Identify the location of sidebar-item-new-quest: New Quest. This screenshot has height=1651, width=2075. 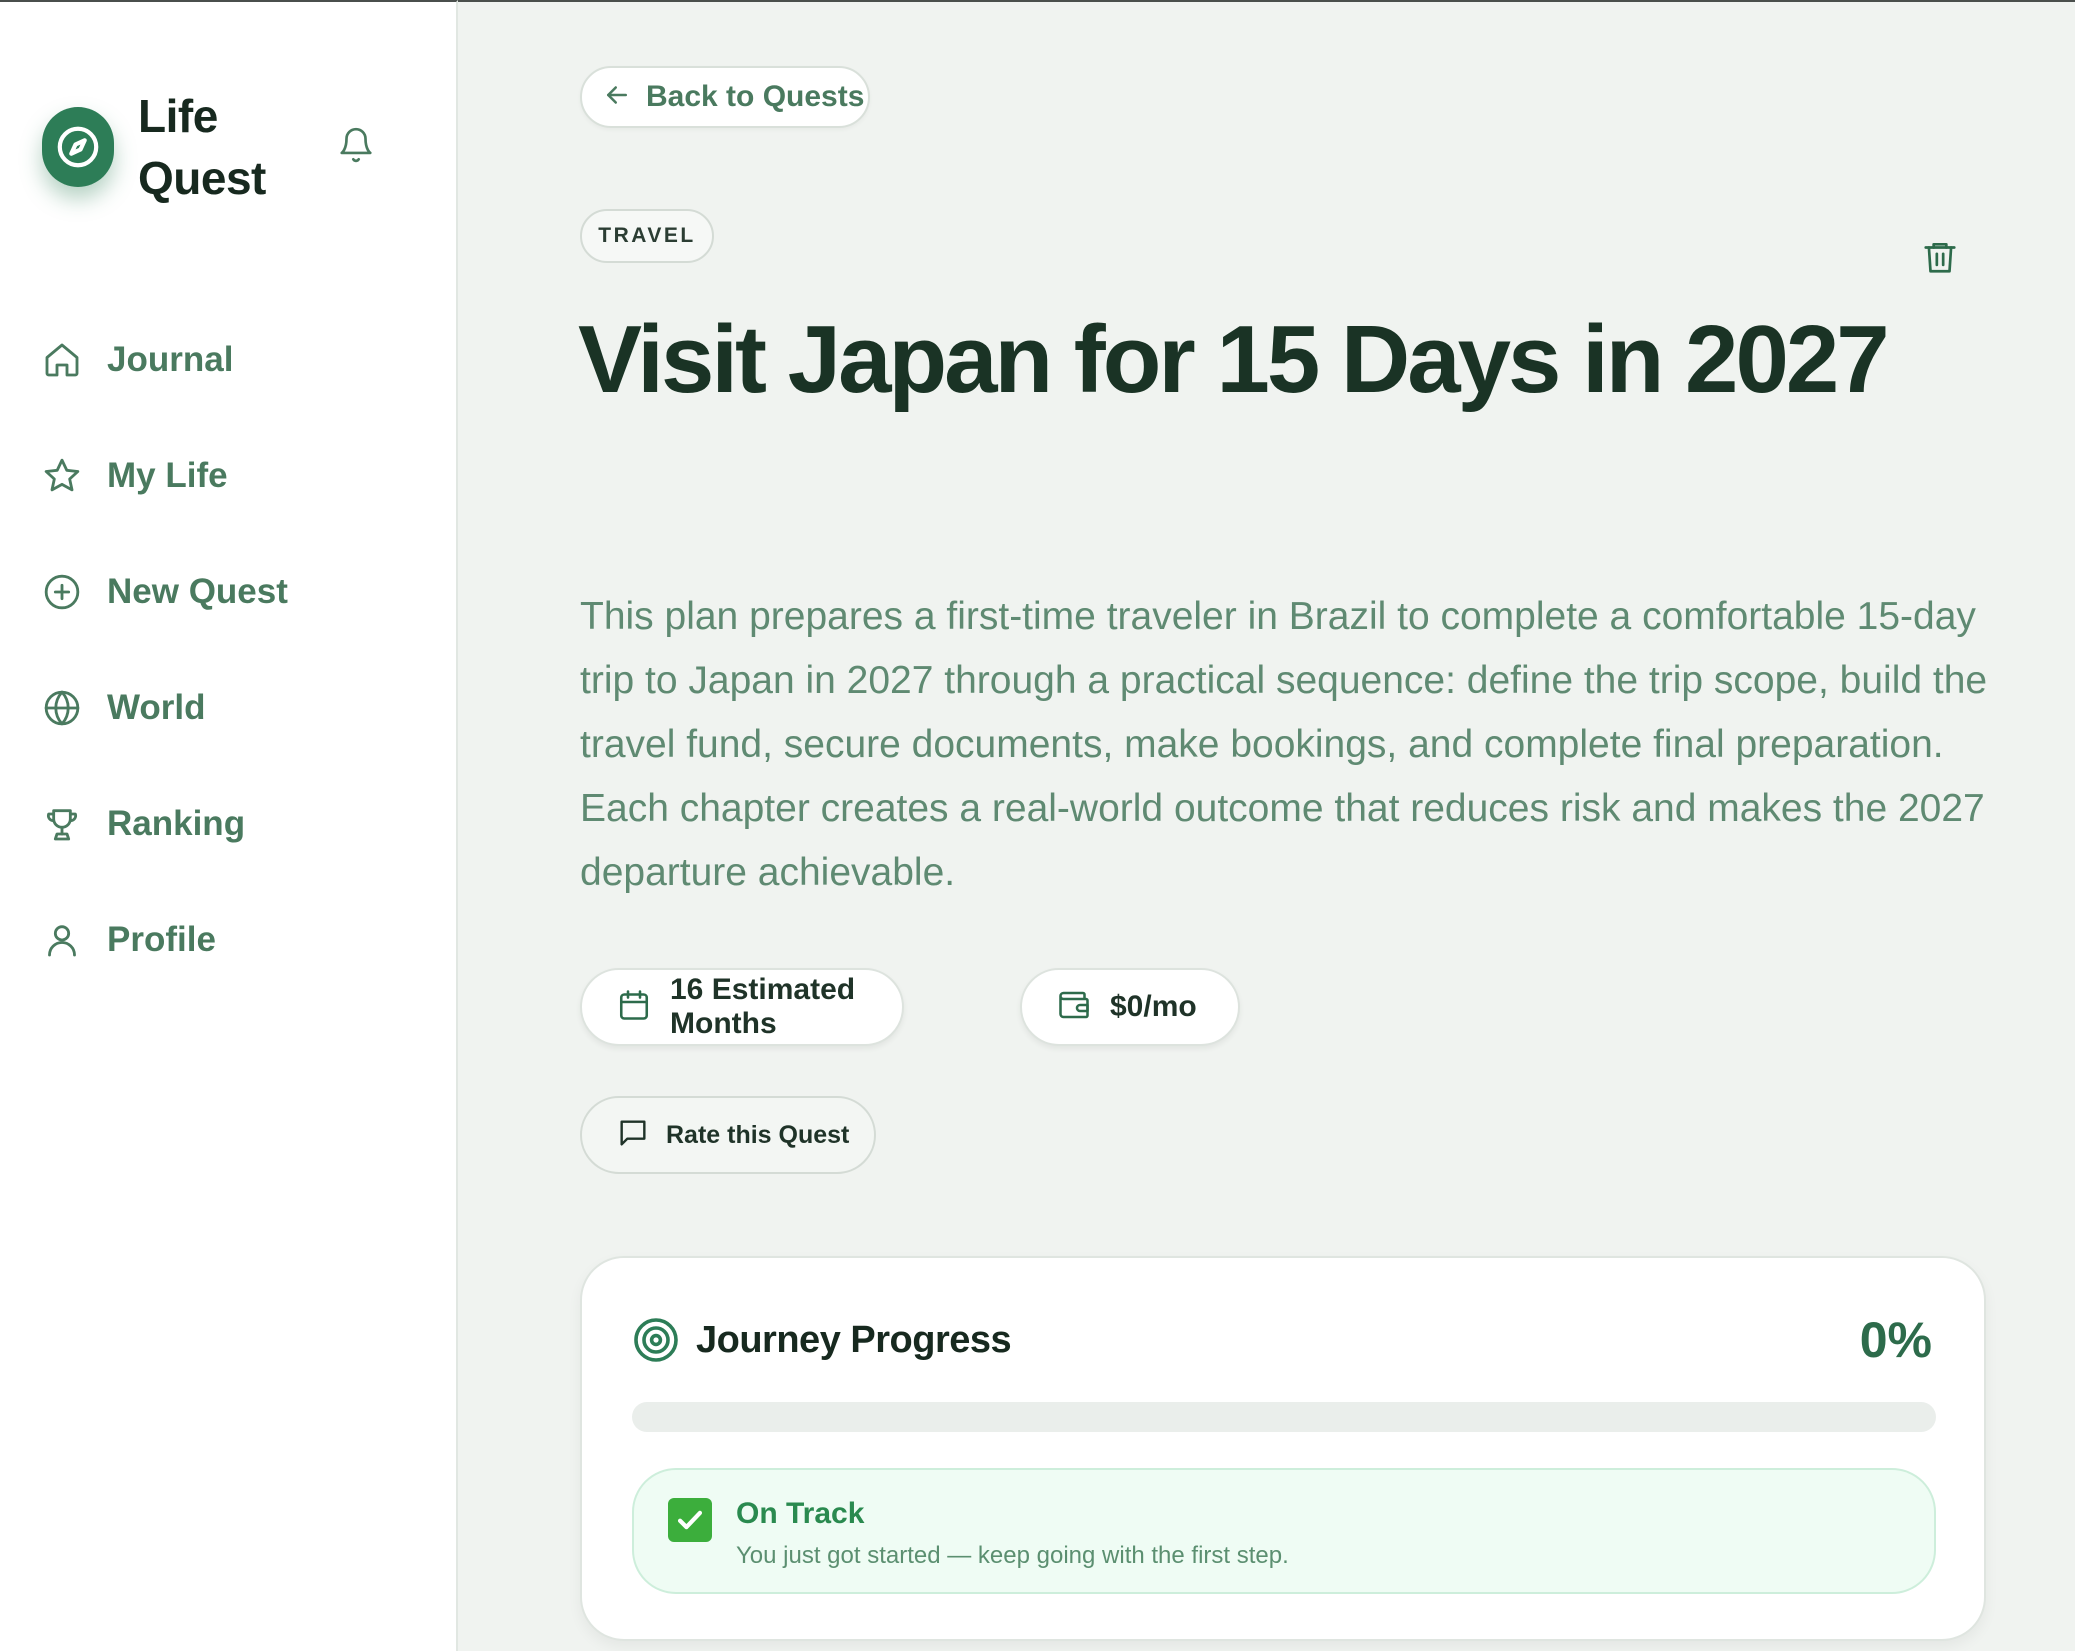
(230, 592).